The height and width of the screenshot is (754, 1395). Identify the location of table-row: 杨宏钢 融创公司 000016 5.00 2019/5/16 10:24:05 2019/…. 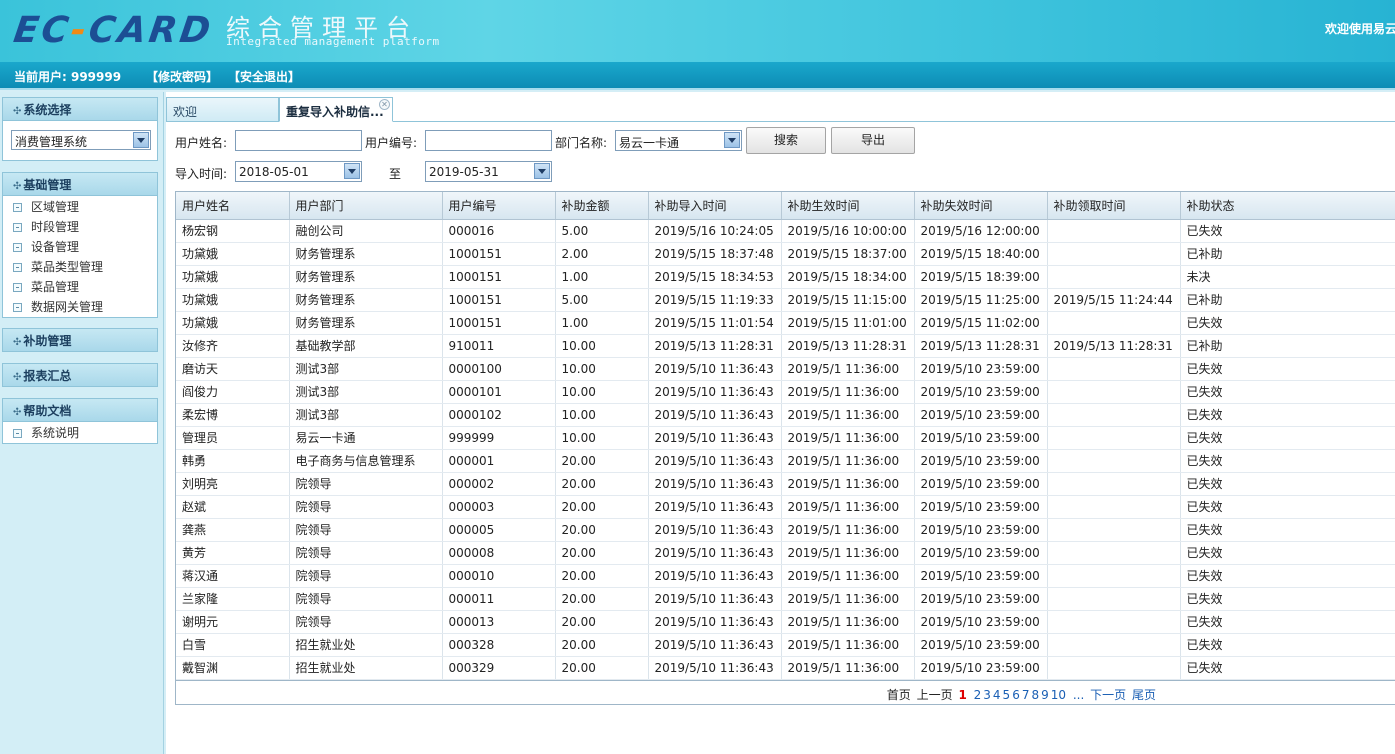
(785, 231).